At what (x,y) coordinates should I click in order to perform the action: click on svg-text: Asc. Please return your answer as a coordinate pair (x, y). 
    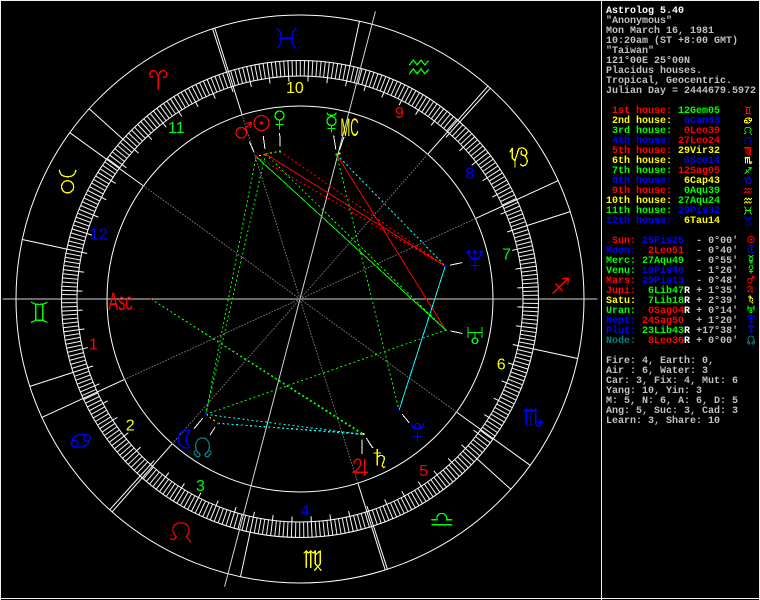
    Looking at the image, I should click on (121, 302).